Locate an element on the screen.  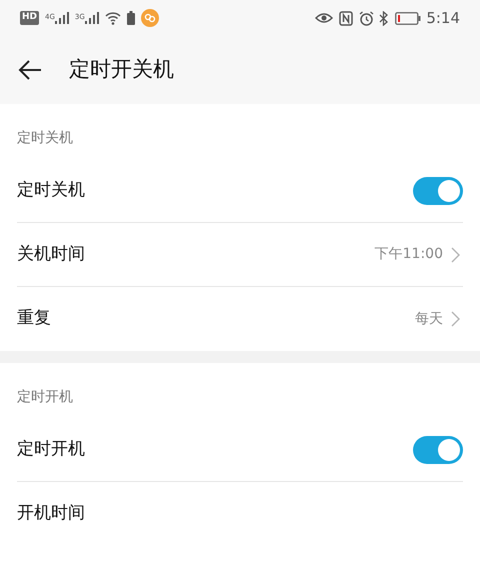
page-title: 定时开关机 is located at coordinates (121, 70).